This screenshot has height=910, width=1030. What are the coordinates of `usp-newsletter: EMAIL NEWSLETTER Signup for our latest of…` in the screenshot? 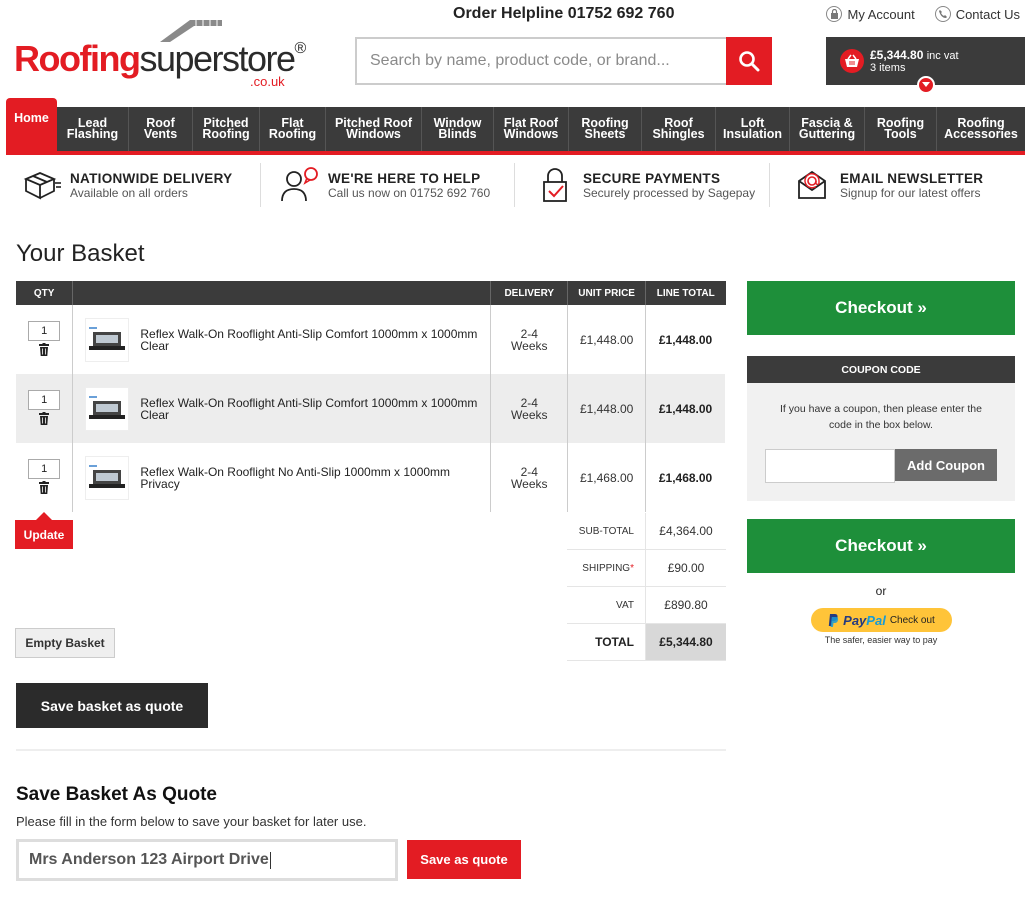 It's located at (907, 185).